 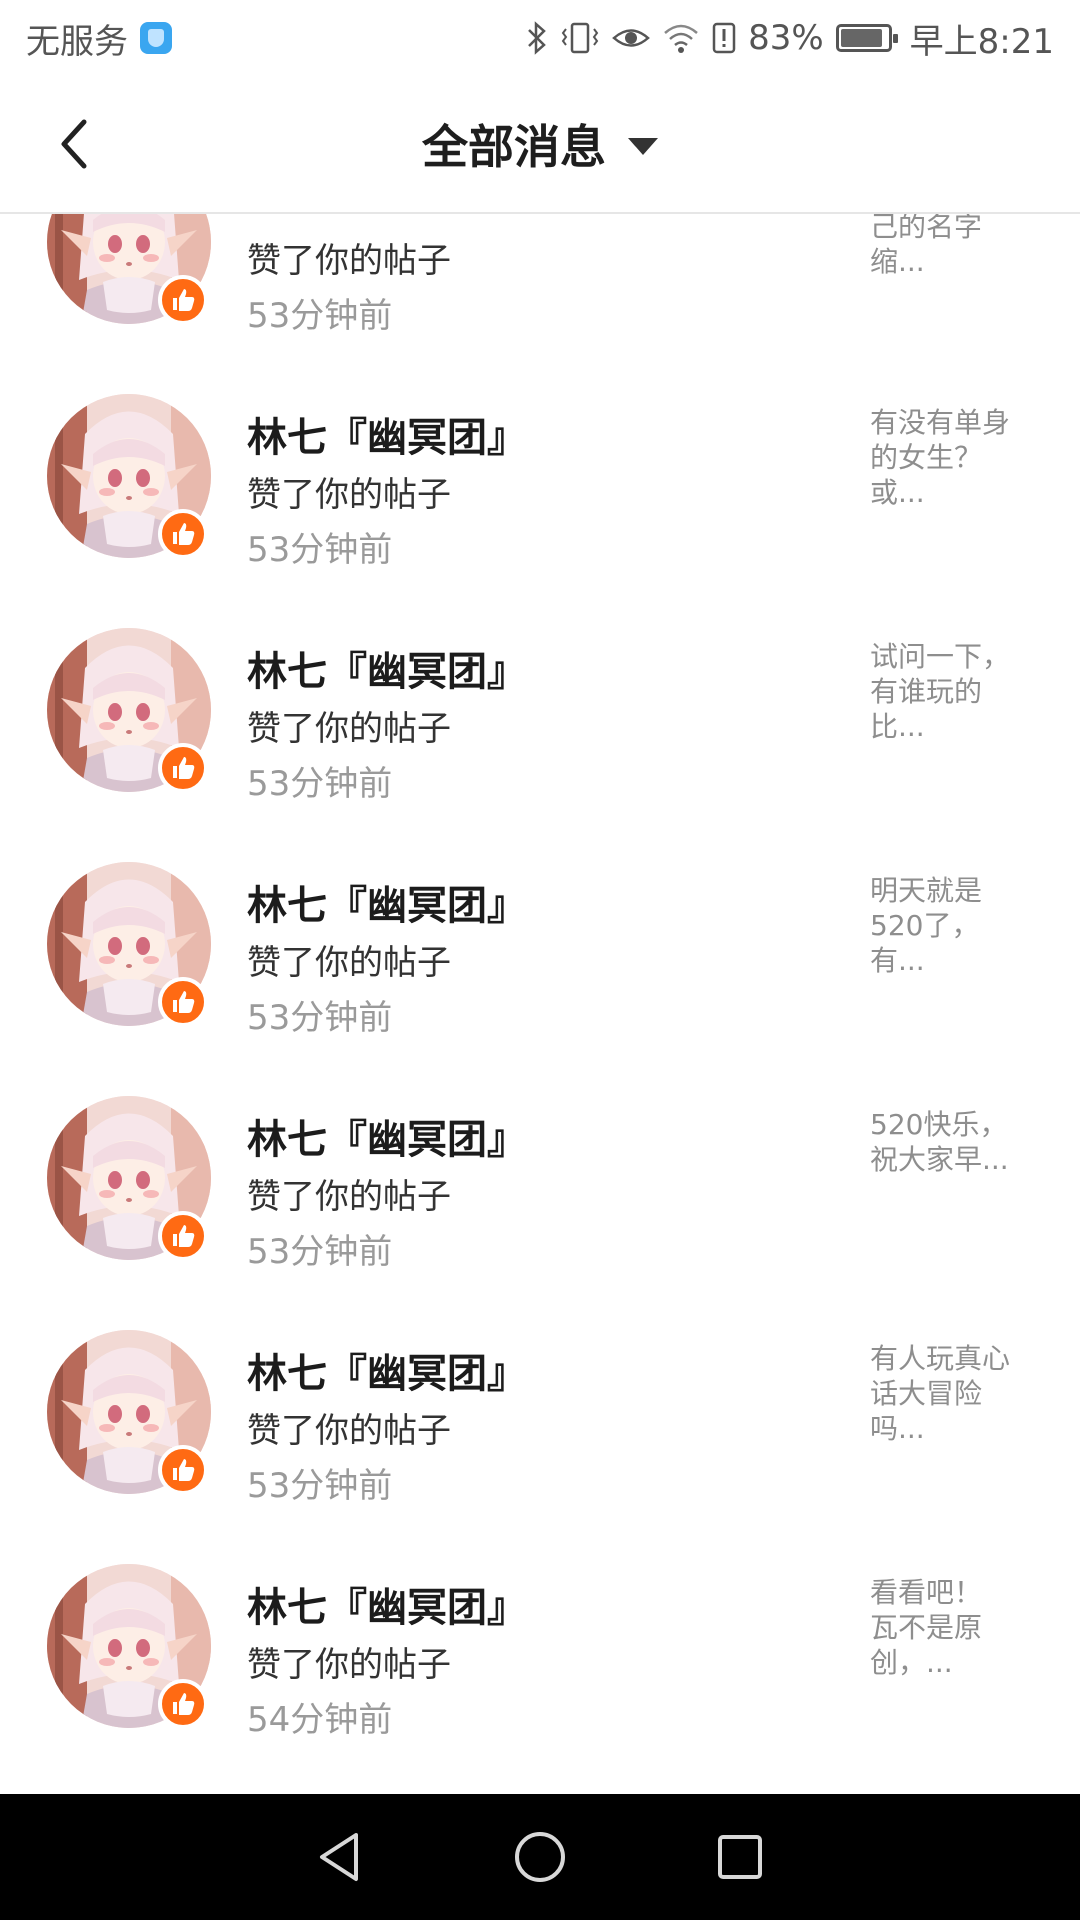 I want to click on status-bar: 无服务 83% 早上8:21, so click(x=540, y=38).